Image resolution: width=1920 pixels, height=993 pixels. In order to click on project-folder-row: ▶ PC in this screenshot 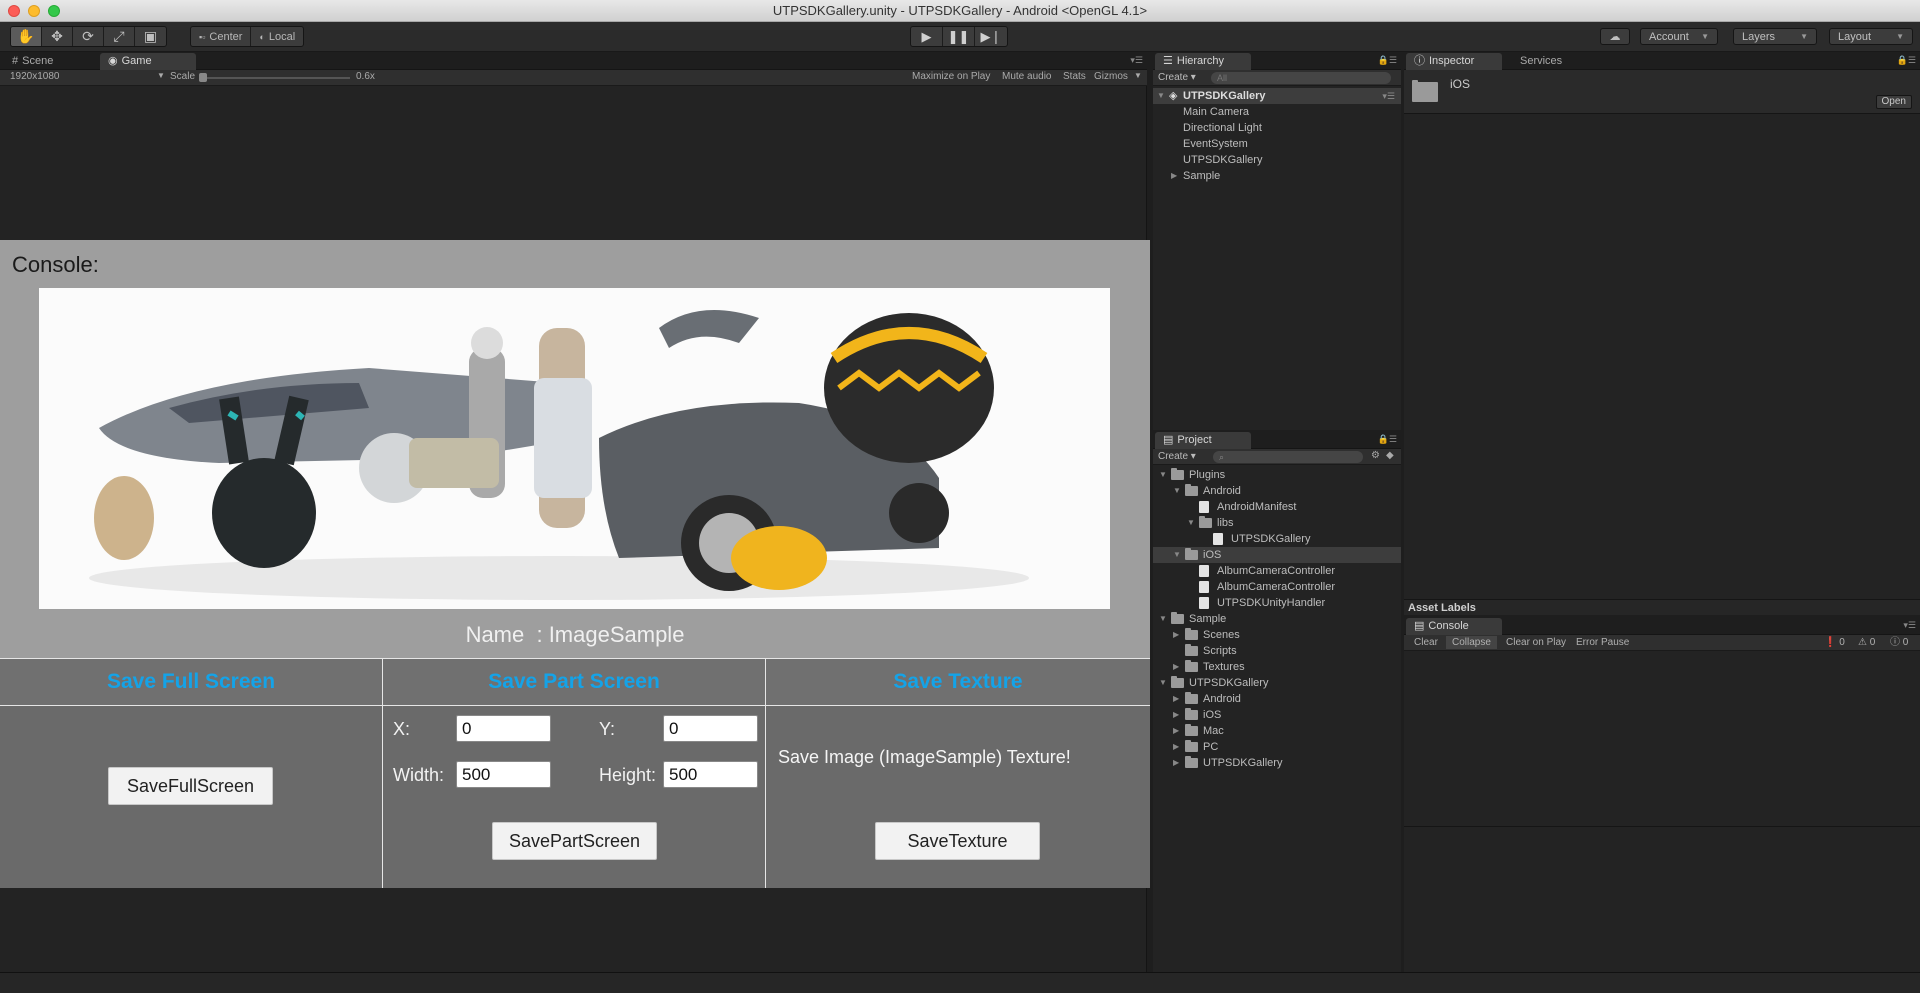, I will do `click(1277, 747)`.